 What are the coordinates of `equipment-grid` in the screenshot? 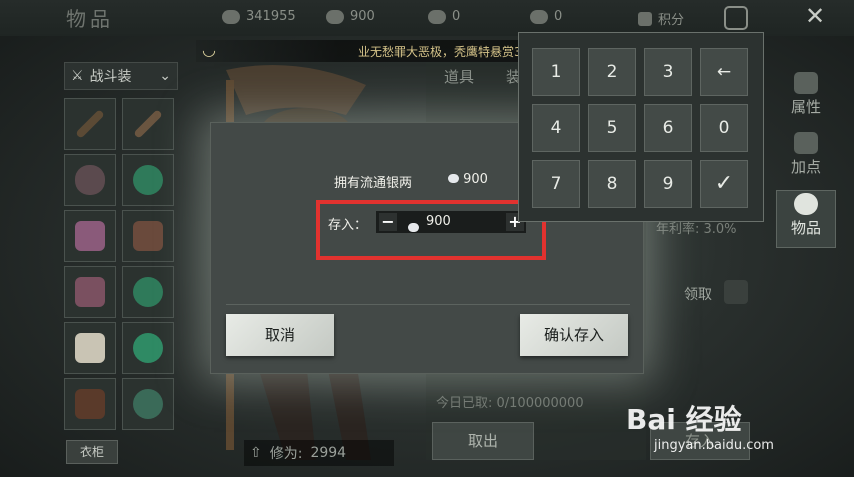 It's located at (119, 264).